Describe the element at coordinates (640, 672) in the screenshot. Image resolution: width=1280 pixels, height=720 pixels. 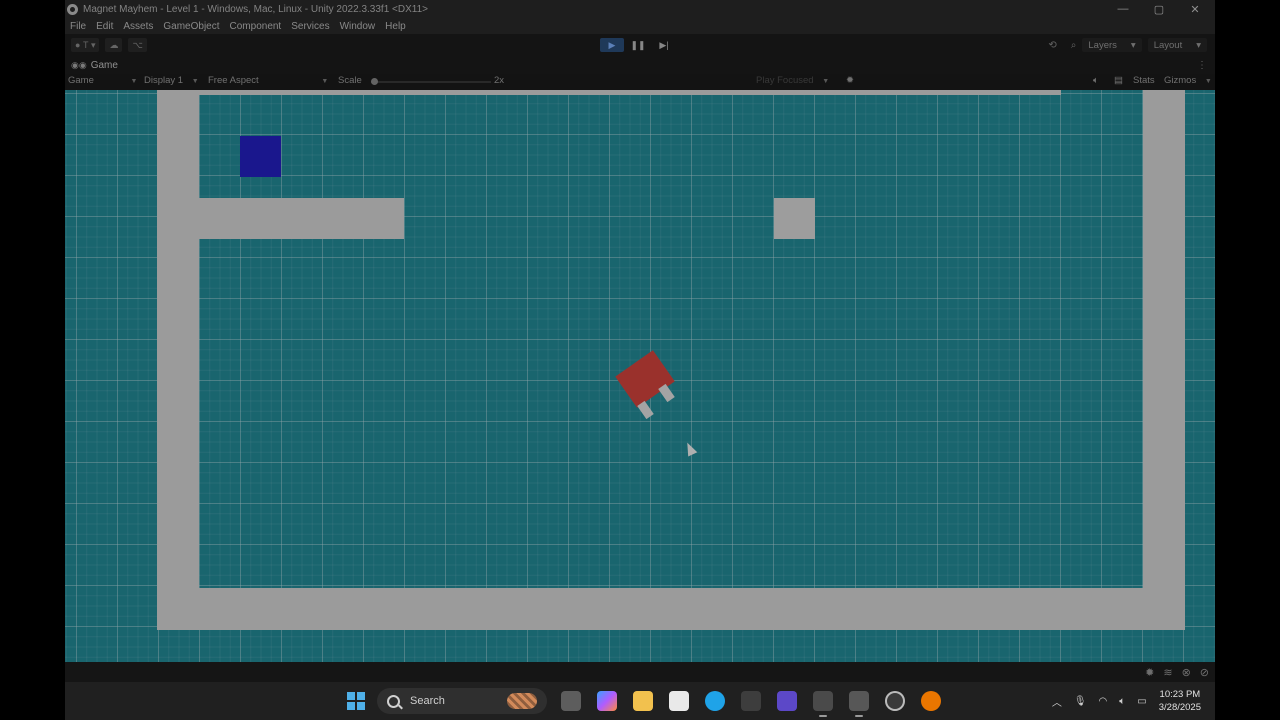
I see `status-bar: ✹ ≋ ⊗ ⊘` at that location.